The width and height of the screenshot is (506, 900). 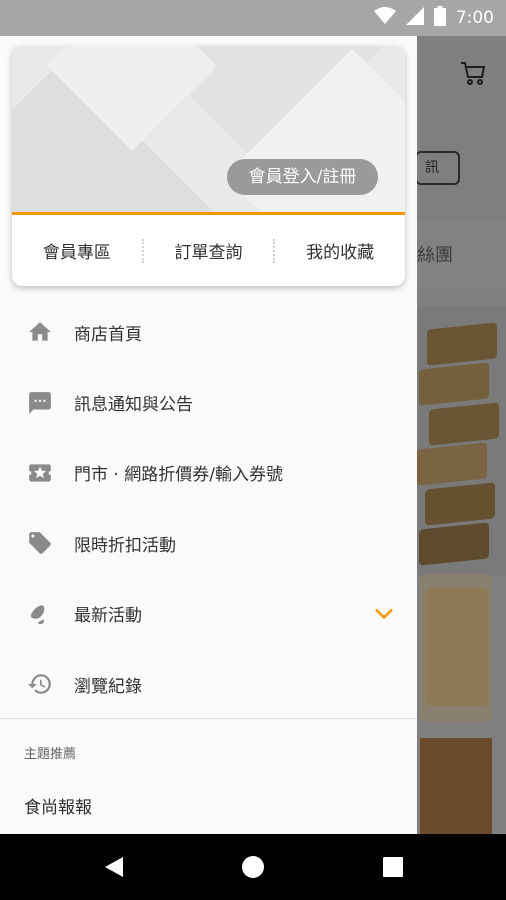 What do you see at coordinates (461, 441) in the screenshot?
I see `background-food-image` at bounding box center [461, 441].